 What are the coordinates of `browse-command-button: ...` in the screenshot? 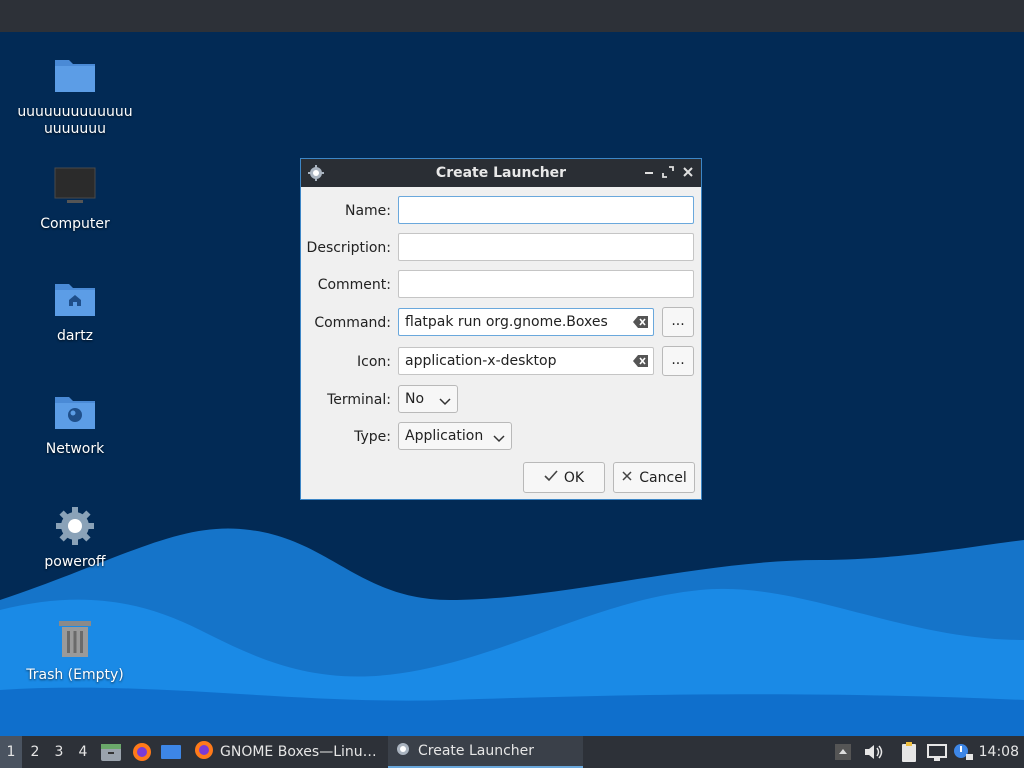 It's located at (678, 322).